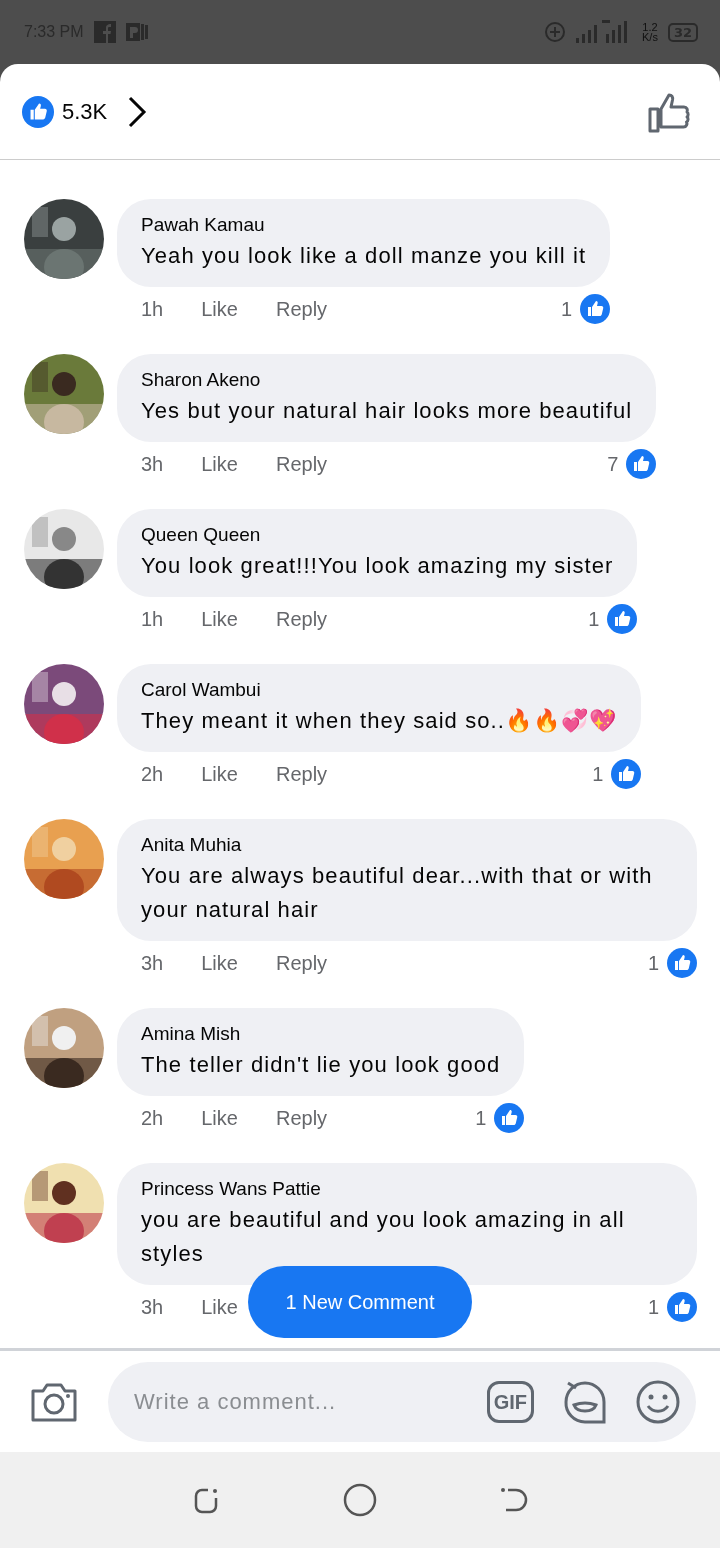 The image size is (720, 1548). What do you see at coordinates (402, 1401) in the screenshot?
I see `comment-field: Write a comment... GIF` at bounding box center [402, 1401].